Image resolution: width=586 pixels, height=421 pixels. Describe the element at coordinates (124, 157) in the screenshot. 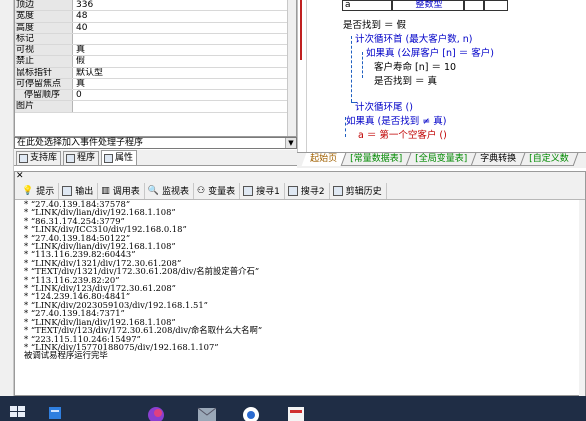

I see `tab-label: 属性` at that location.